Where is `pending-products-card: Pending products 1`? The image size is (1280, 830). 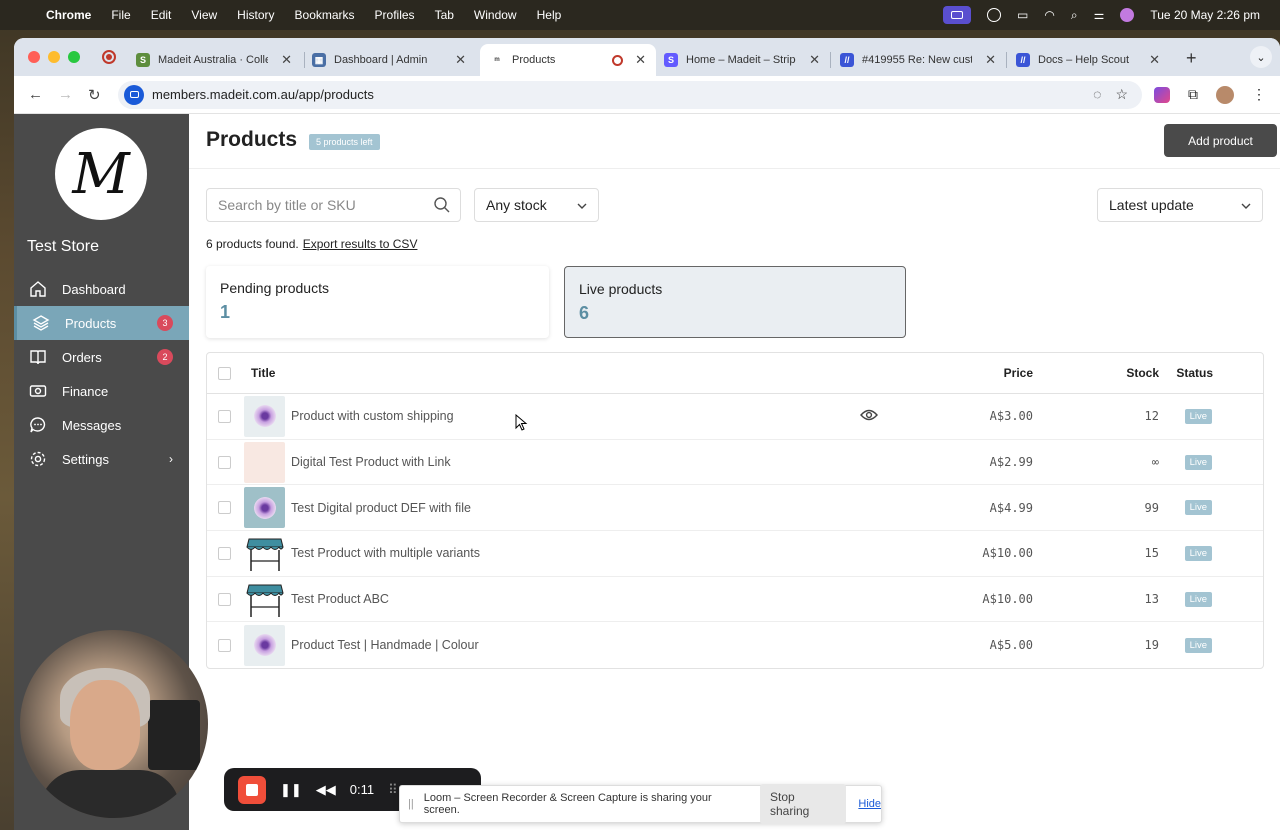
pending-products-card: Pending products 1 is located at coordinates (377, 302).